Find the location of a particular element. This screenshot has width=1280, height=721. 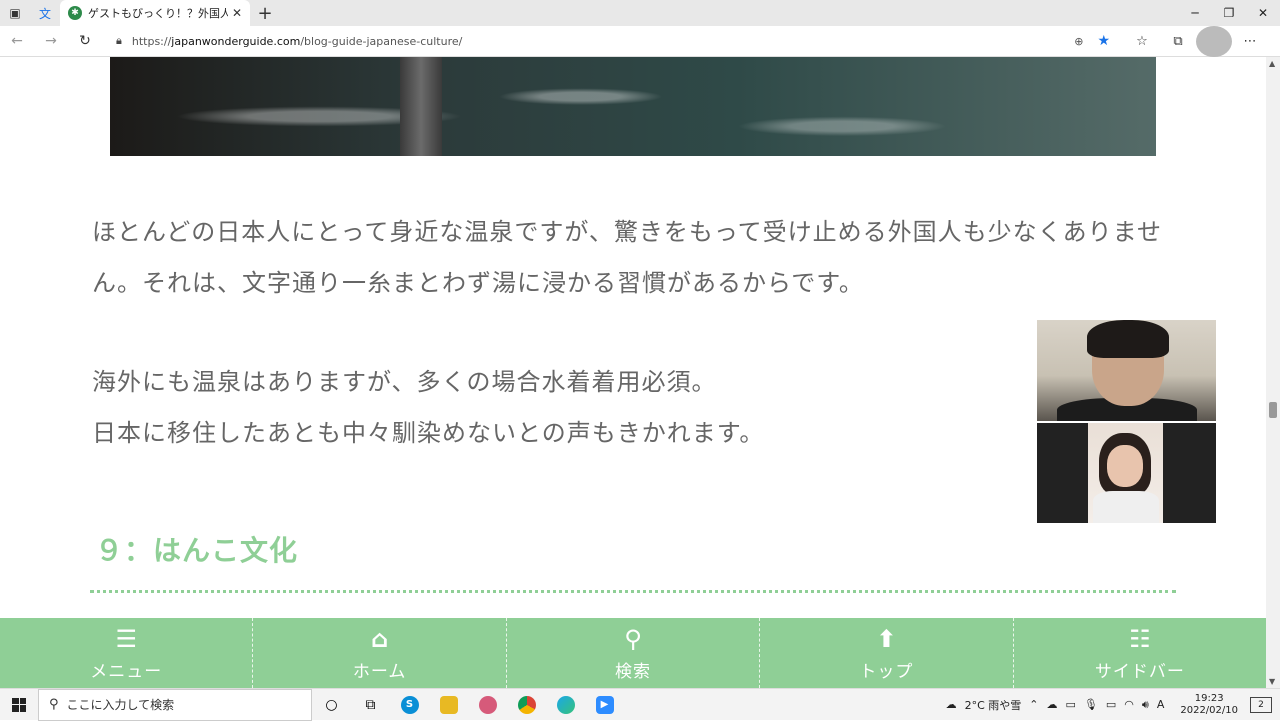

participant-2-body is located at coordinates (1126, 507).